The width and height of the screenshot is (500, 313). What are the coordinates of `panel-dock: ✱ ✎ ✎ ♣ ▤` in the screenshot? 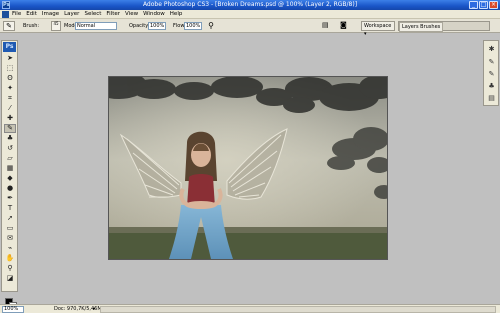 It's located at (491, 73).